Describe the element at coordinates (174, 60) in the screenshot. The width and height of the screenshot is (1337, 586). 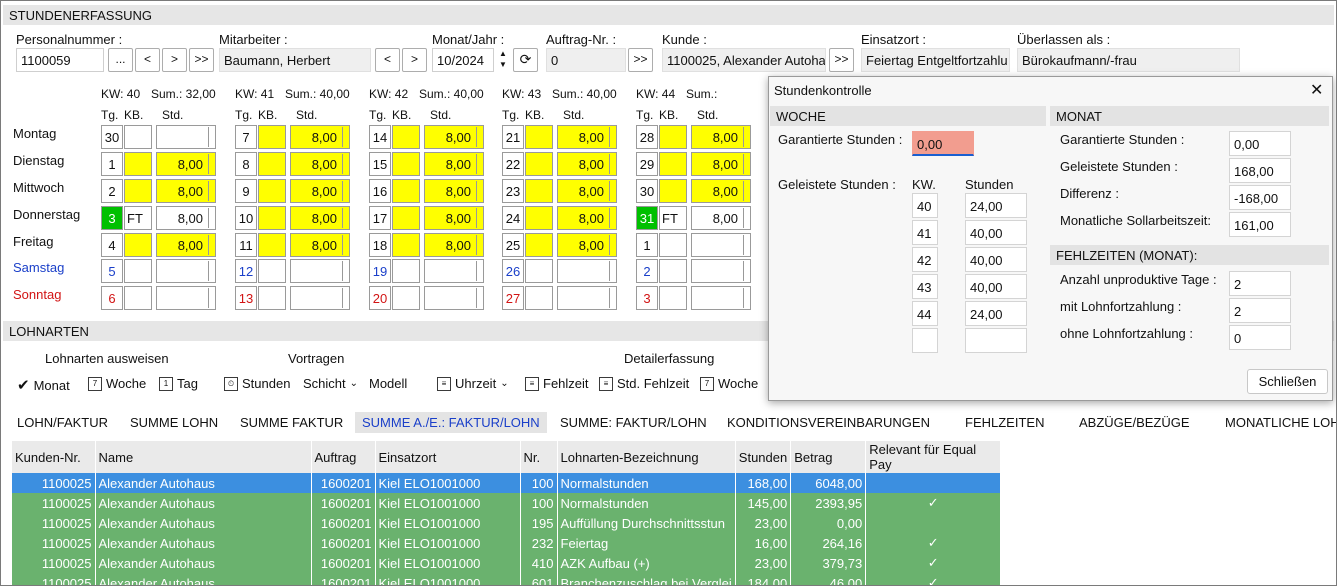
I see `next-employee-button: >` at that location.